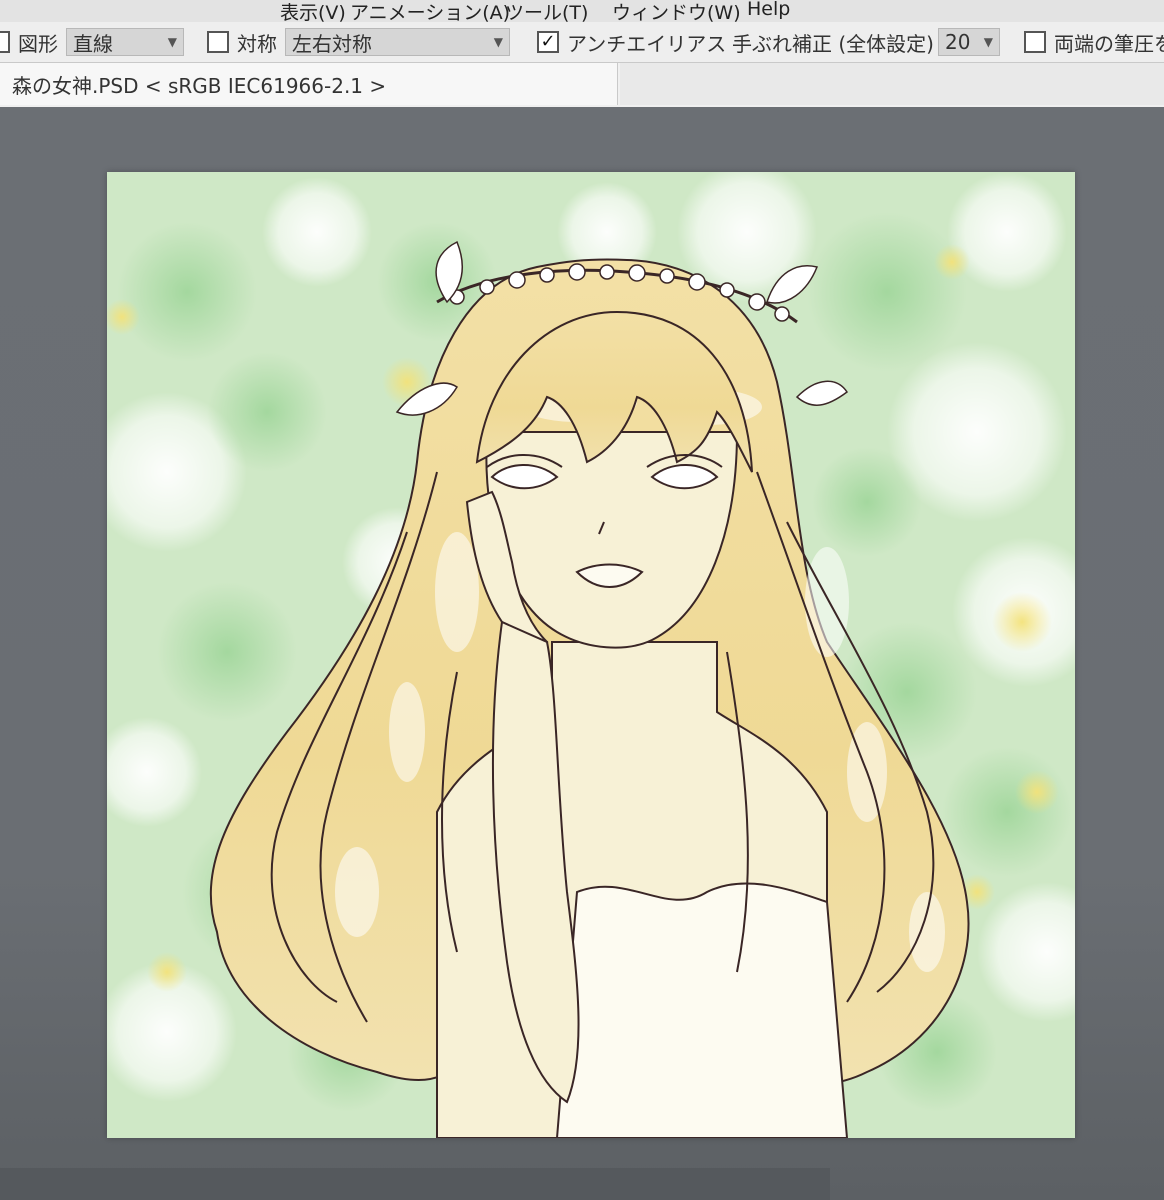 The height and width of the screenshot is (1200, 1164). Describe the element at coordinates (430, 11) in the screenshot. I see `menu-animation: アニメーション(A)` at that location.